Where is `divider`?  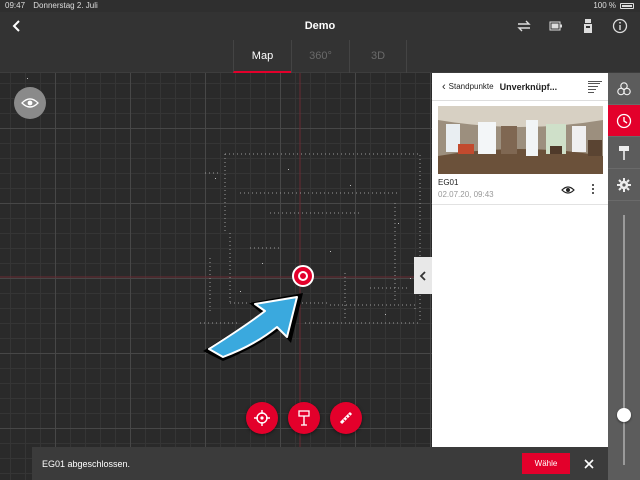 divider is located at coordinates (520, 204).